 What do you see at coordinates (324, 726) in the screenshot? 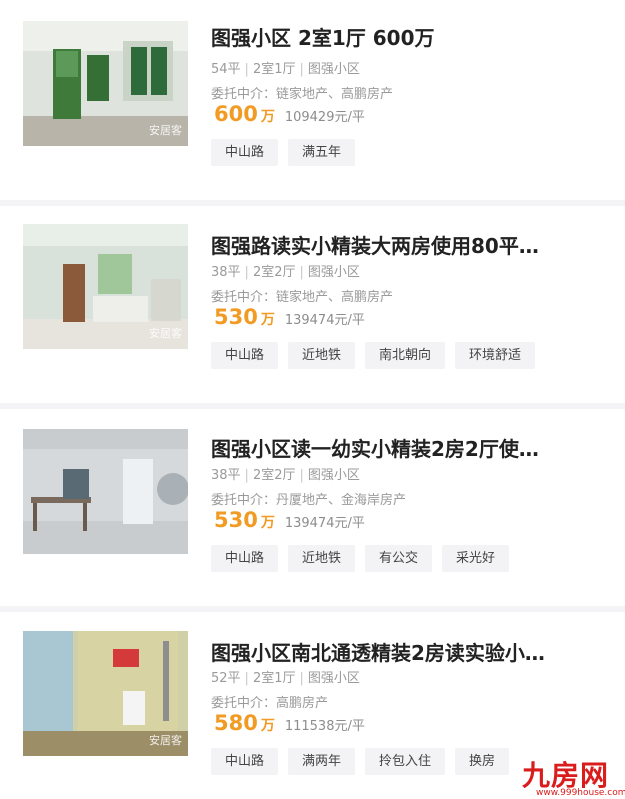
I see `unit-price: 111538元/平` at bounding box center [324, 726].